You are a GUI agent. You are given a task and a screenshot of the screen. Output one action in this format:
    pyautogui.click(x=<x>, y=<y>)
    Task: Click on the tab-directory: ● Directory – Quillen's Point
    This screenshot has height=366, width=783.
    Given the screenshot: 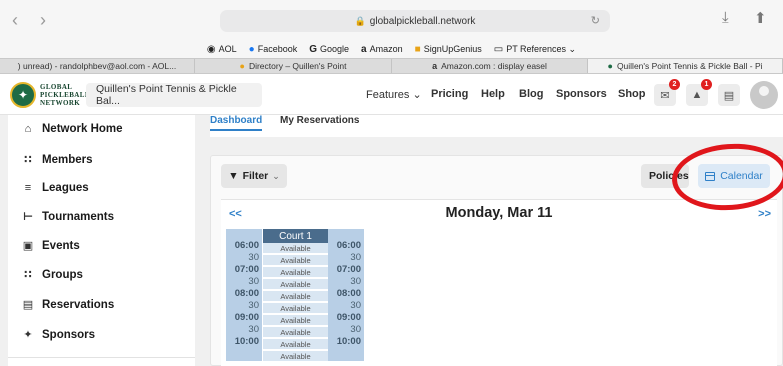 What is the action you would take?
    pyautogui.click(x=293, y=66)
    